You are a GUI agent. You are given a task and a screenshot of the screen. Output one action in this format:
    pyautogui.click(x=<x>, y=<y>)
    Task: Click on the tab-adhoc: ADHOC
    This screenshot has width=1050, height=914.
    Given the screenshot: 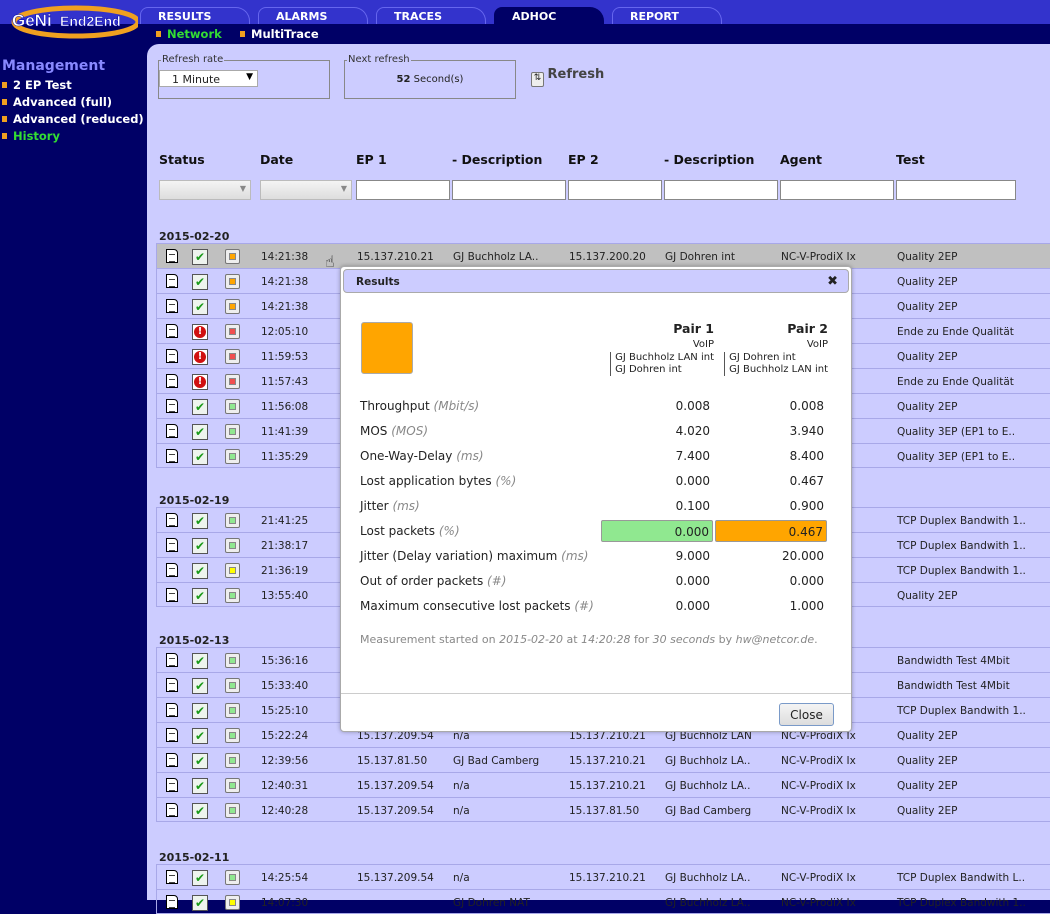 What is the action you would take?
    pyautogui.click(x=549, y=15)
    